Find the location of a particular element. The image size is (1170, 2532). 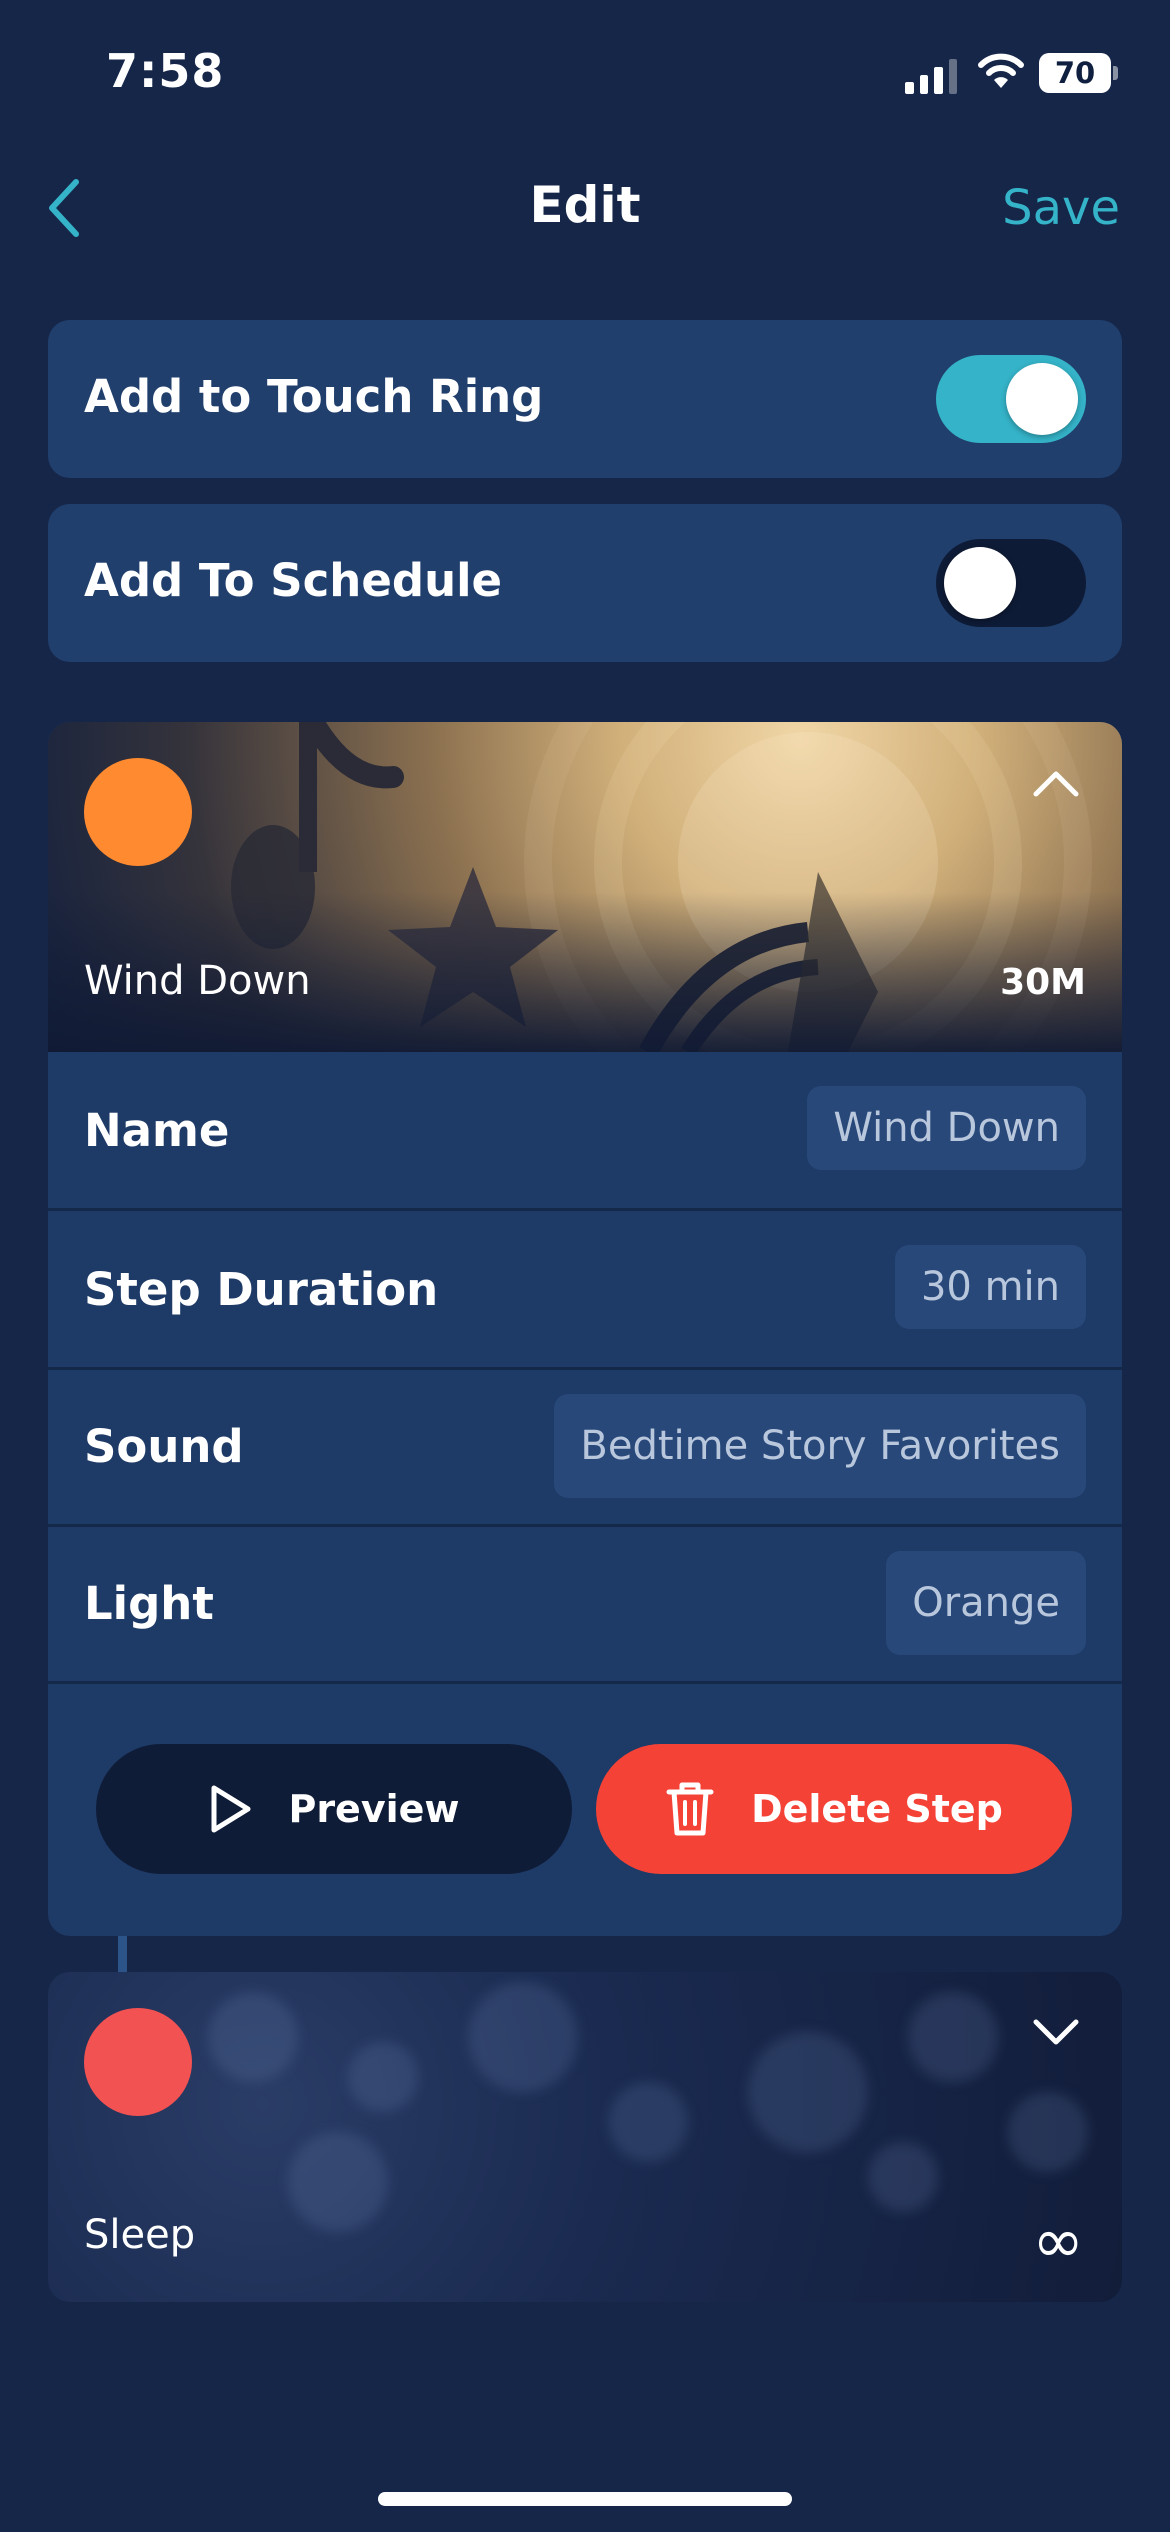

chevron-down-icon is located at coordinates (1056, 2034).